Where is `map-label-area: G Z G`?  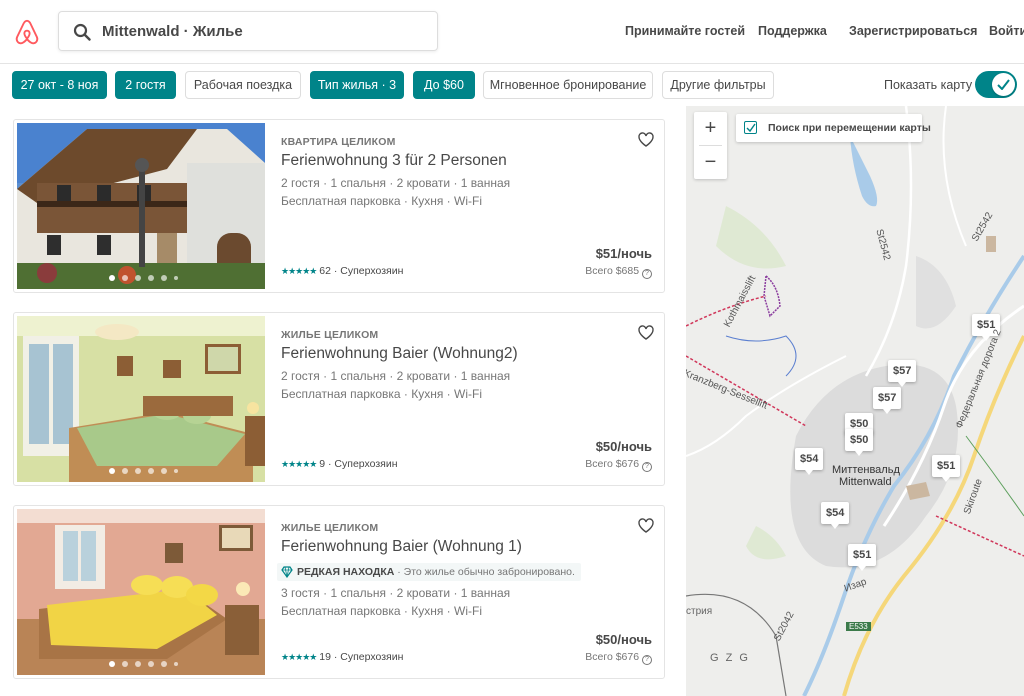 map-label-area: G Z G is located at coordinates (730, 658).